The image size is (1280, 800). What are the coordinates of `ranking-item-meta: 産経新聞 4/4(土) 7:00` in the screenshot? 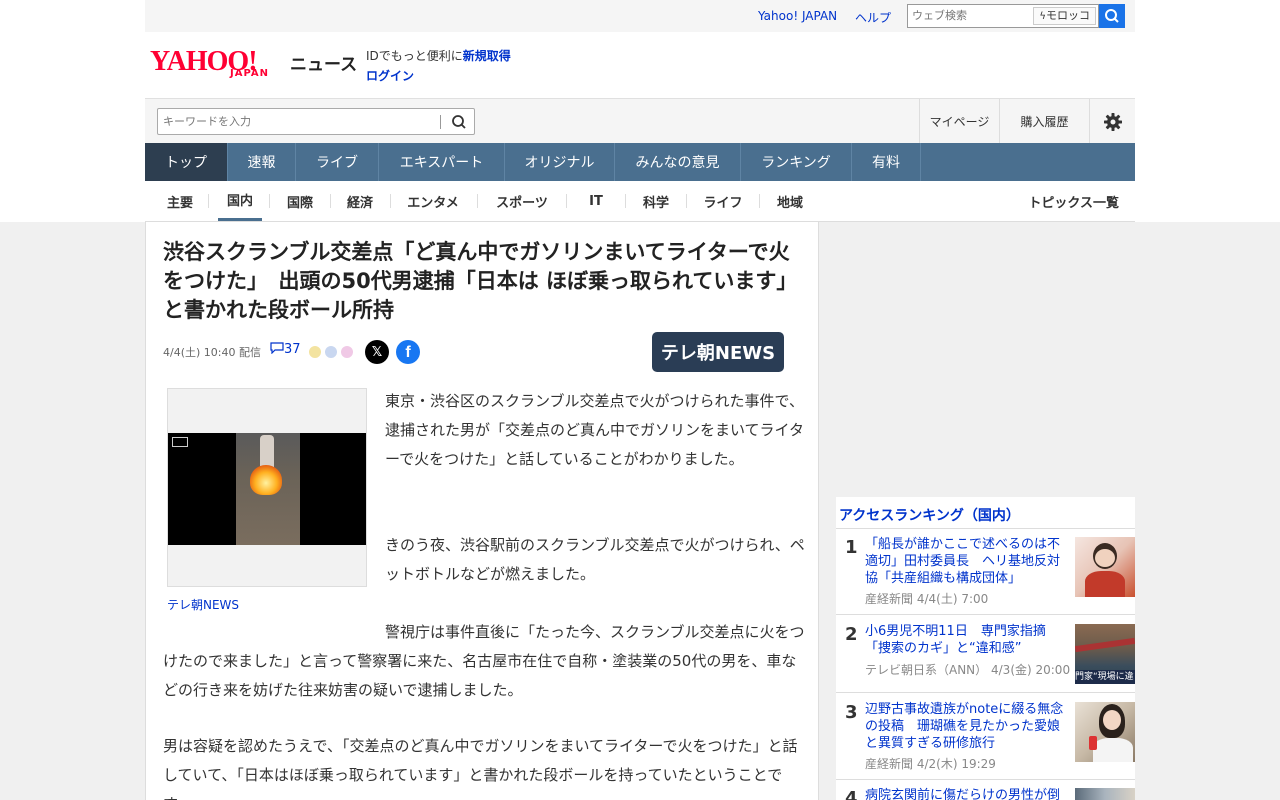 It's located at (926, 598).